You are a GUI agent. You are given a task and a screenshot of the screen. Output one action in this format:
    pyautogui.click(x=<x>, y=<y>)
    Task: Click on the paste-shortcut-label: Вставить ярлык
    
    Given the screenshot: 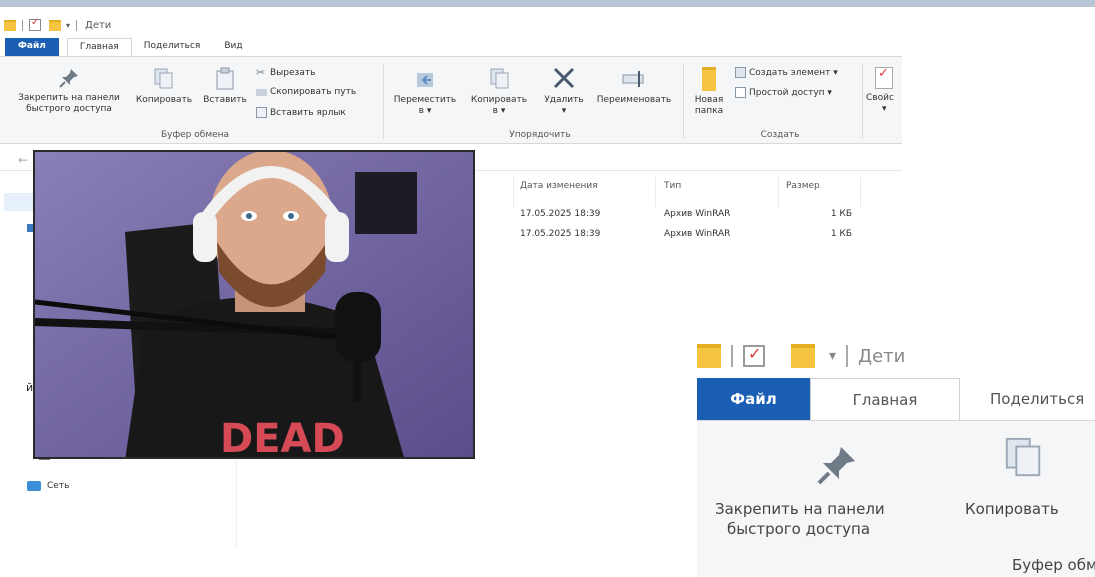 What is the action you would take?
    pyautogui.click(x=308, y=112)
    